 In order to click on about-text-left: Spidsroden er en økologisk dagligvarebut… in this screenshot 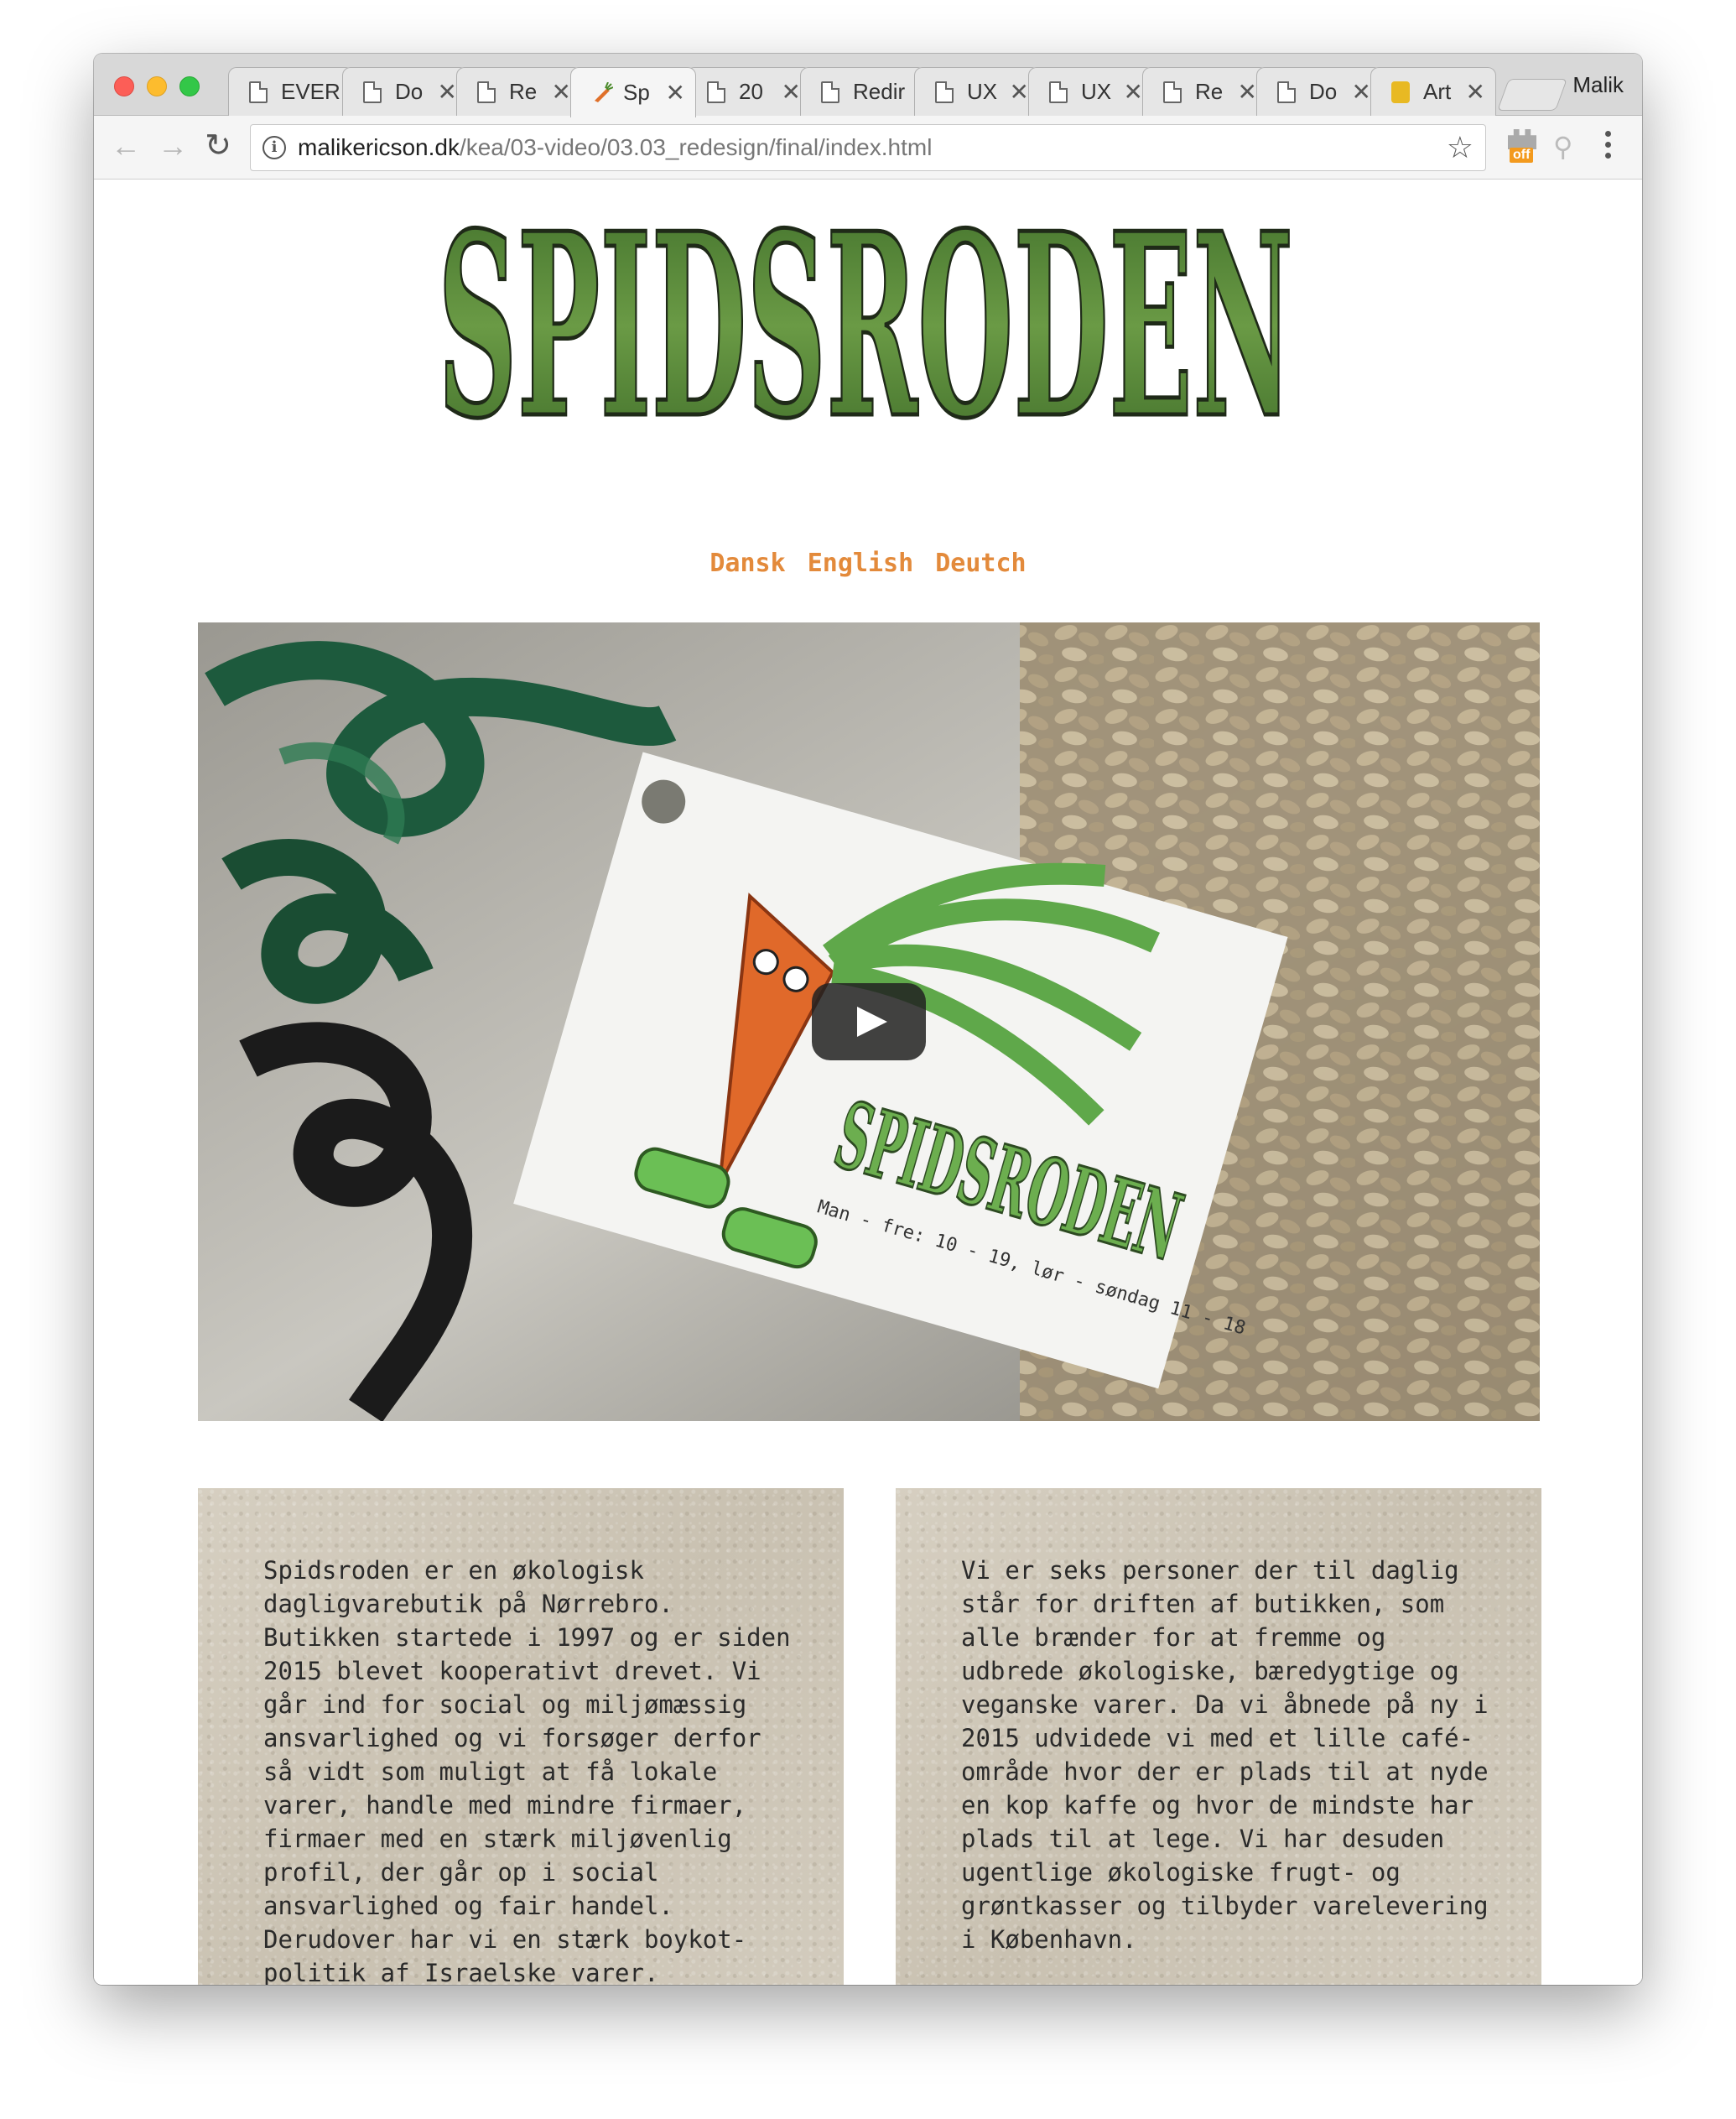, I will do `click(527, 1770)`.